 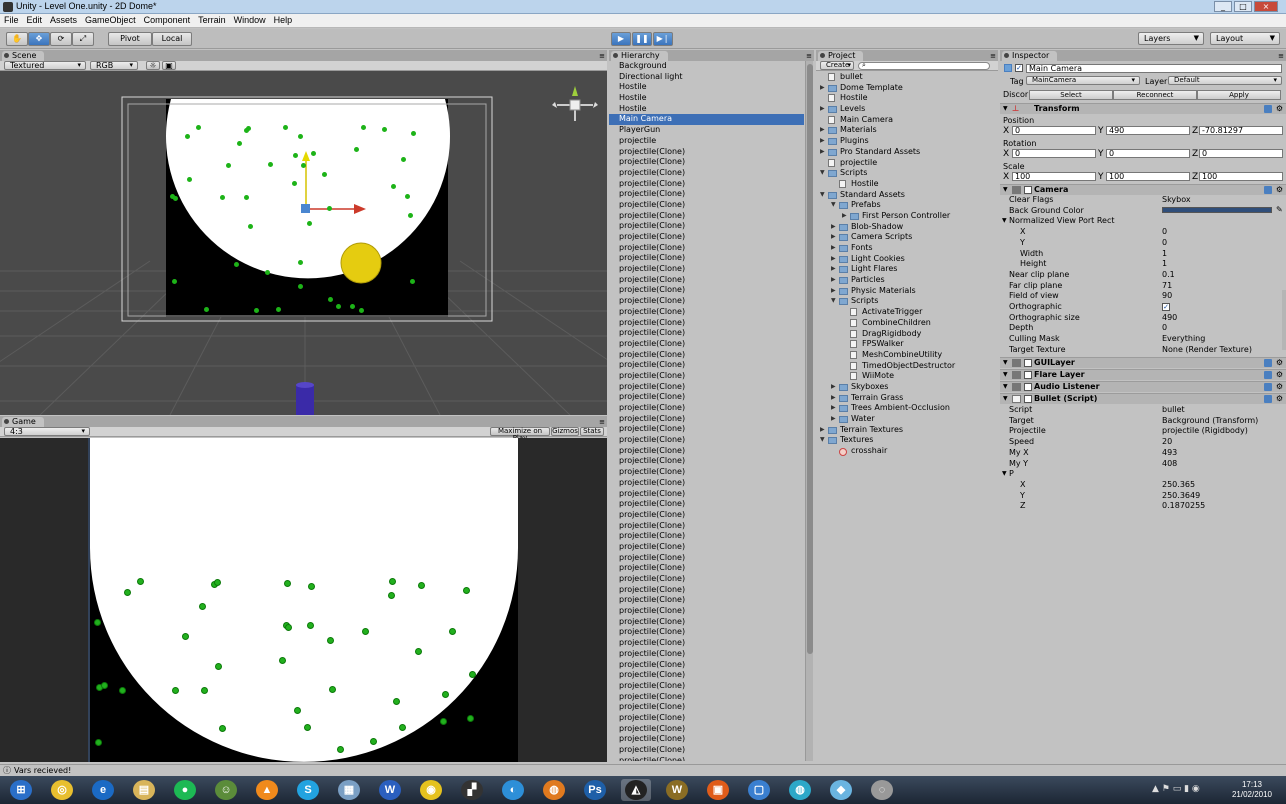 What do you see at coordinates (1143, 286) in the screenshot?
I see `inspector-property-row: Far clip plane 71` at bounding box center [1143, 286].